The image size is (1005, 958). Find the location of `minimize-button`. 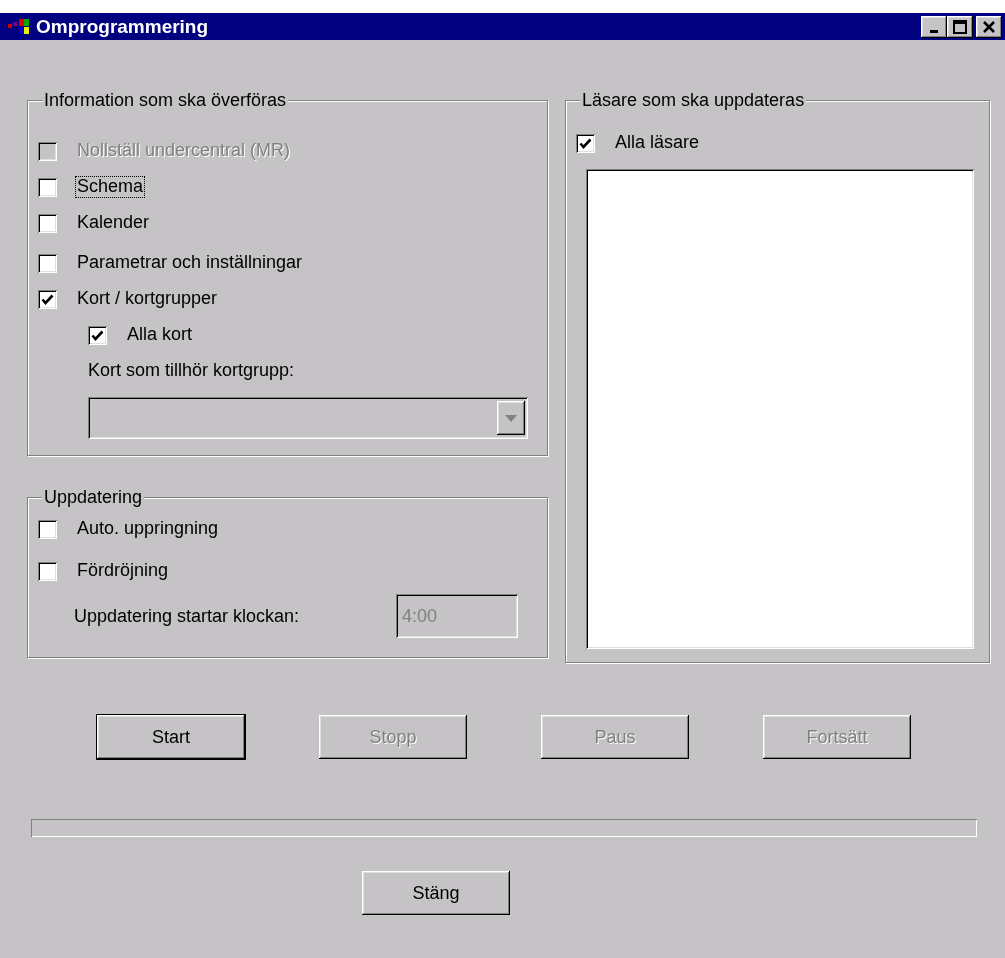

minimize-button is located at coordinates (934, 26).